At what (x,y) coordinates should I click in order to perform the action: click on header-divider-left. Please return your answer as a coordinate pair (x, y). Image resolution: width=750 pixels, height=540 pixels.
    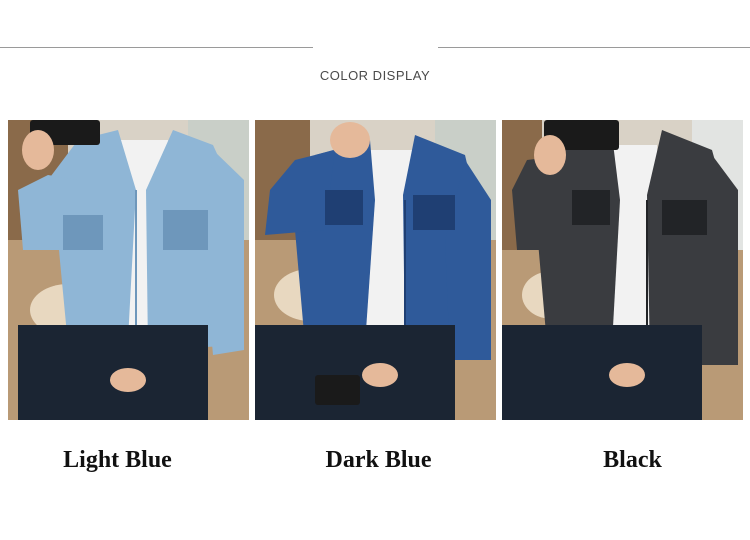
    Looking at the image, I should click on (156, 47).